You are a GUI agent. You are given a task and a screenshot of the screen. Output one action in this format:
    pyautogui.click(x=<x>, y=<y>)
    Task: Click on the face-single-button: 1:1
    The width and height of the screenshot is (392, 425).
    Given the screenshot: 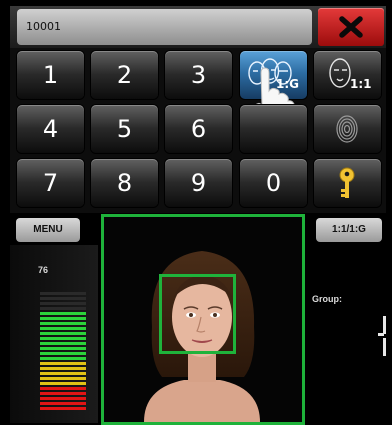 What is the action you would take?
    pyautogui.click(x=347, y=75)
    